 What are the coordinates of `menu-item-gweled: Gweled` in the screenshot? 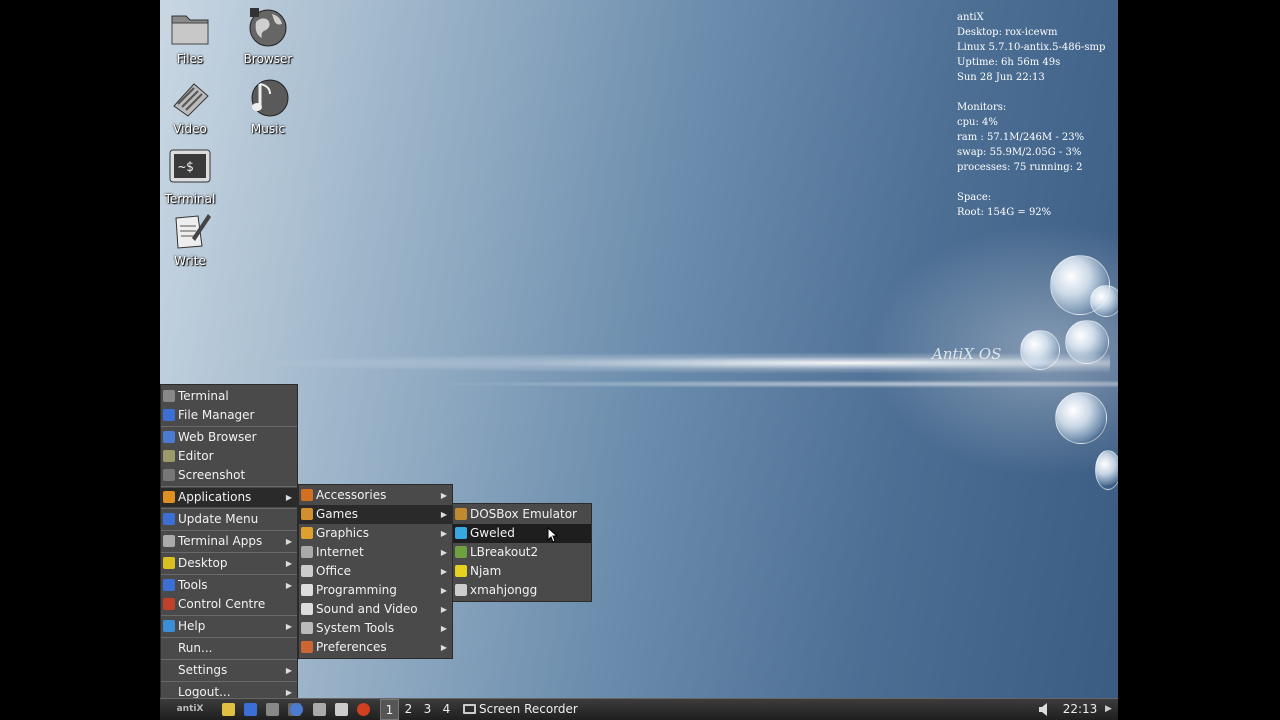 It's located at (522, 533).